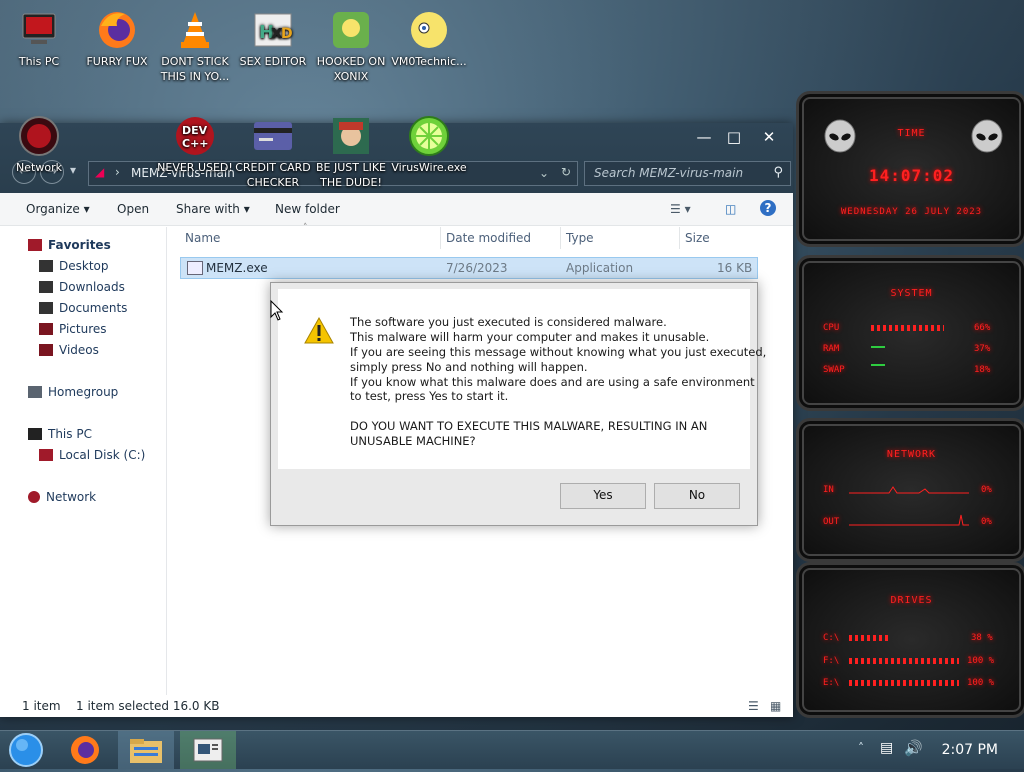  I want to click on sort-up-icon: ˄, so click(305, 228).